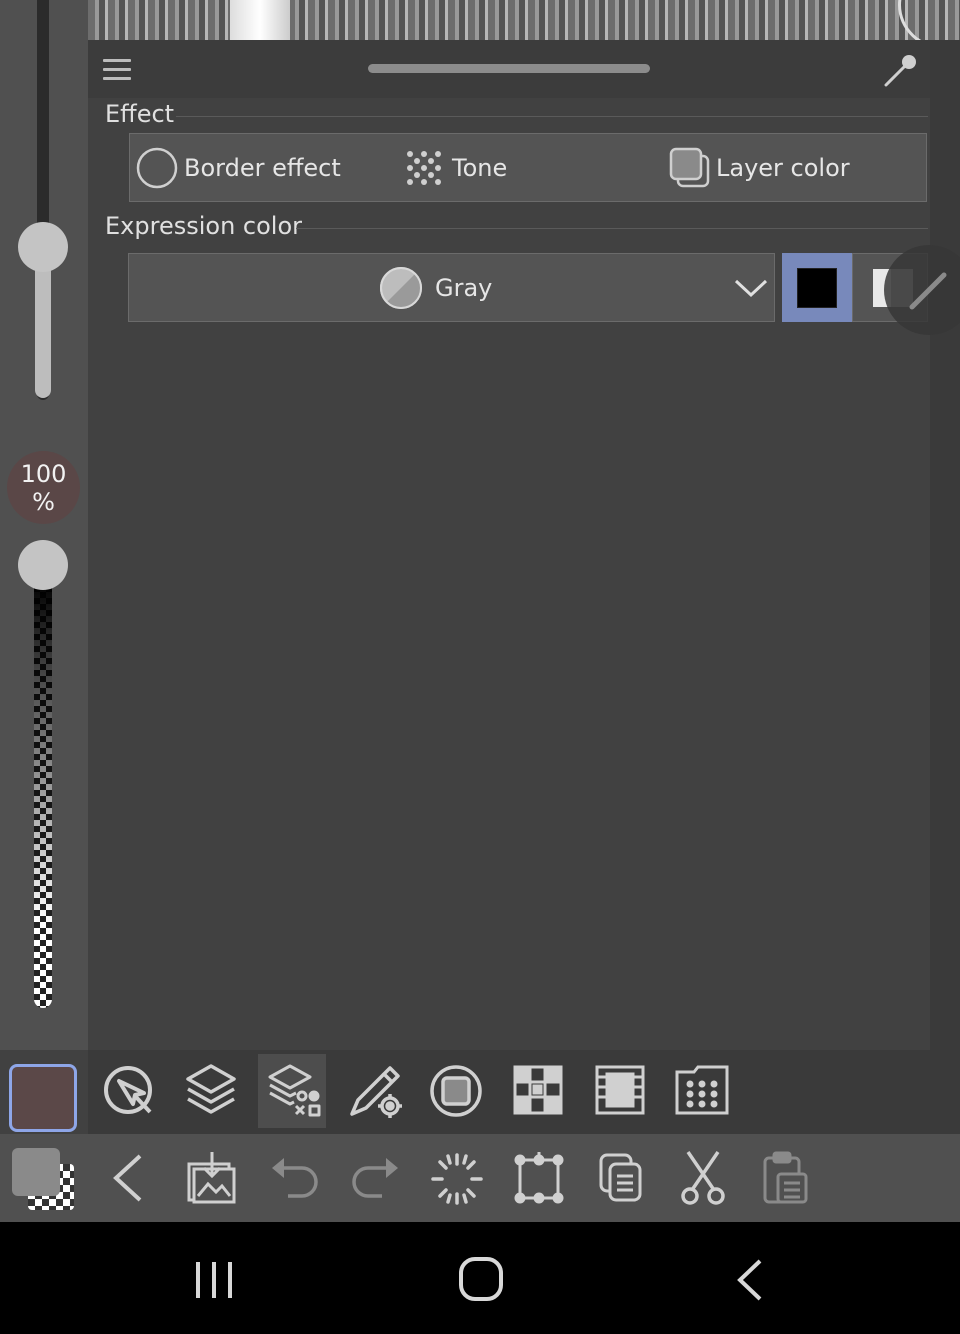 Image resolution: width=960 pixels, height=1334 pixels. What do you see at coordinates (43, 565) in the screenshot?
I see `opacity-slider-handle` at bounding box center [43, 565].